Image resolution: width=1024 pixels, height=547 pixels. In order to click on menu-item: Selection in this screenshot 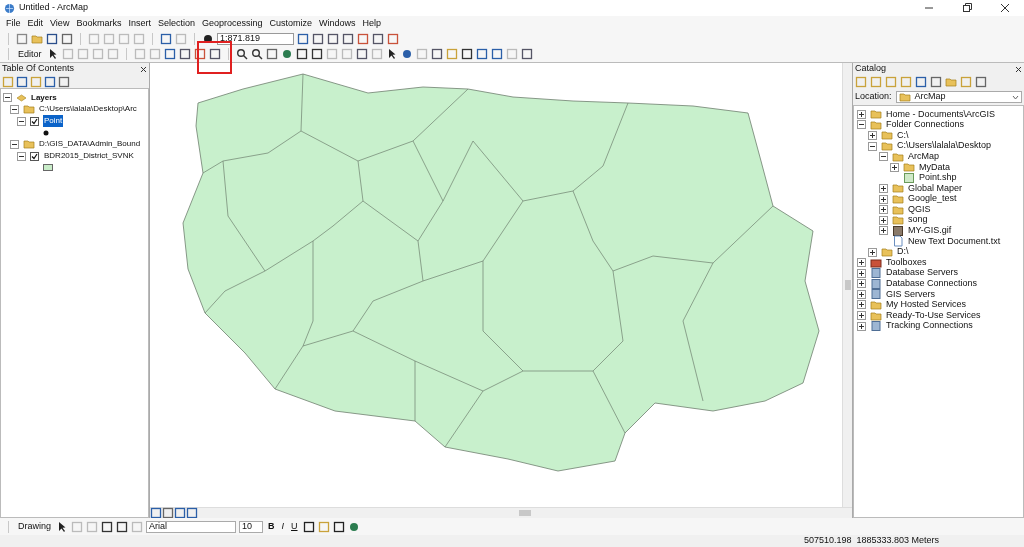, I will do `click(176, 23)`.